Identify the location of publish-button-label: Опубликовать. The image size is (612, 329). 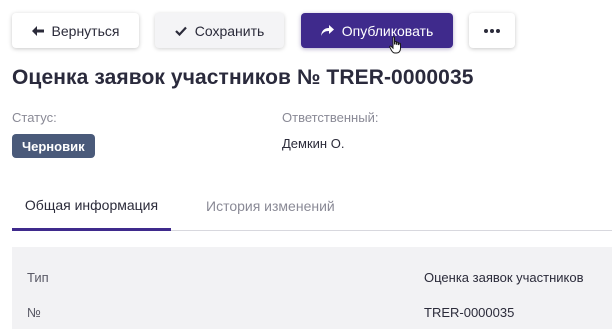
(387, 30).